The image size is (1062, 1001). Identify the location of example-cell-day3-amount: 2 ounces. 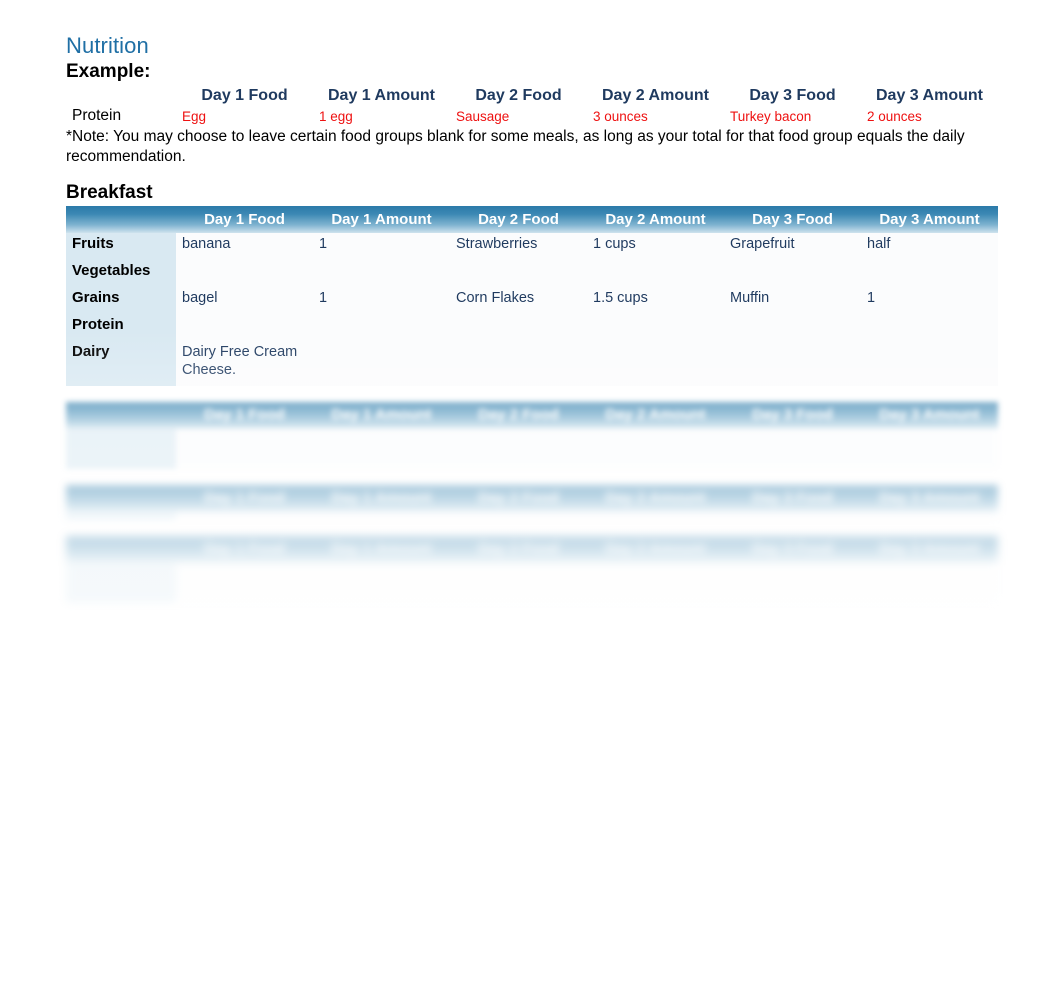
(929, 116).